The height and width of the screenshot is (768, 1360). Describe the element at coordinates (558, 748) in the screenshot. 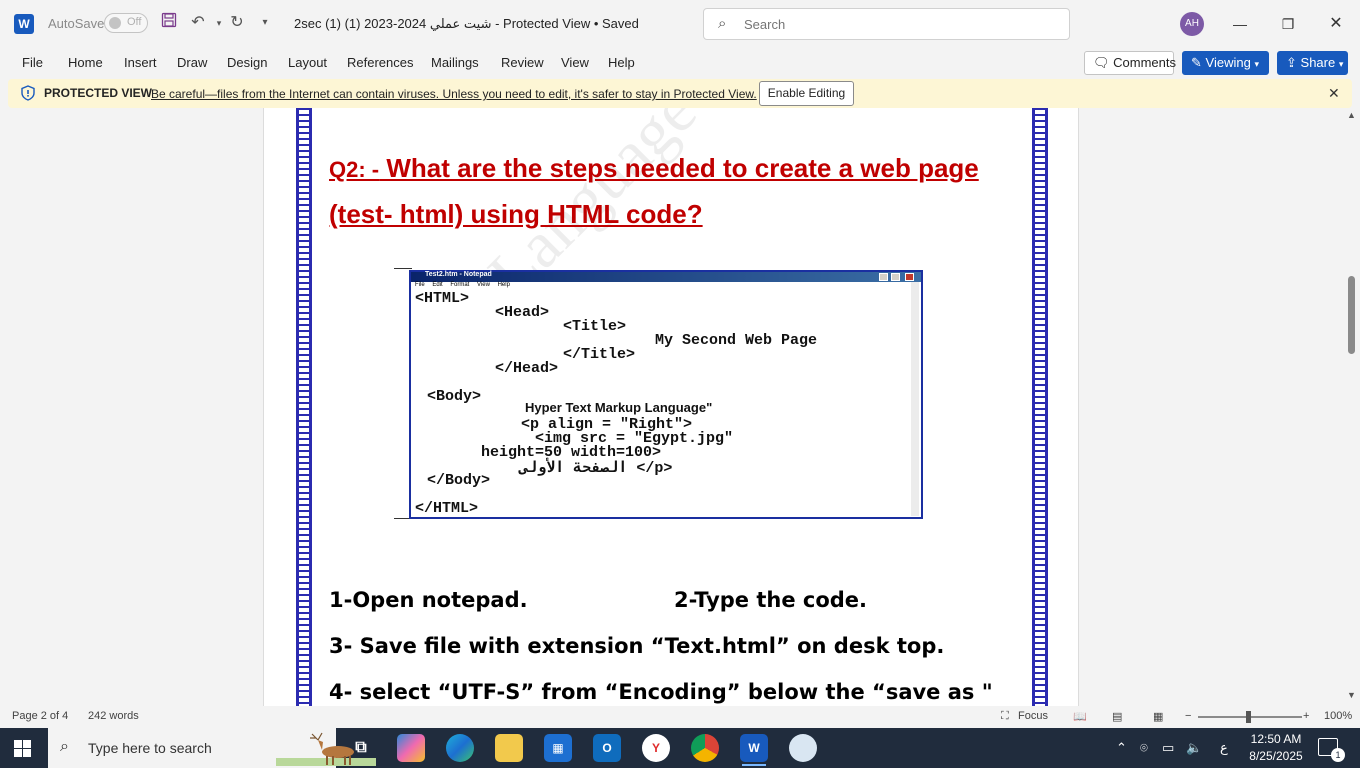

I see `store-icon: ▦` at that location.